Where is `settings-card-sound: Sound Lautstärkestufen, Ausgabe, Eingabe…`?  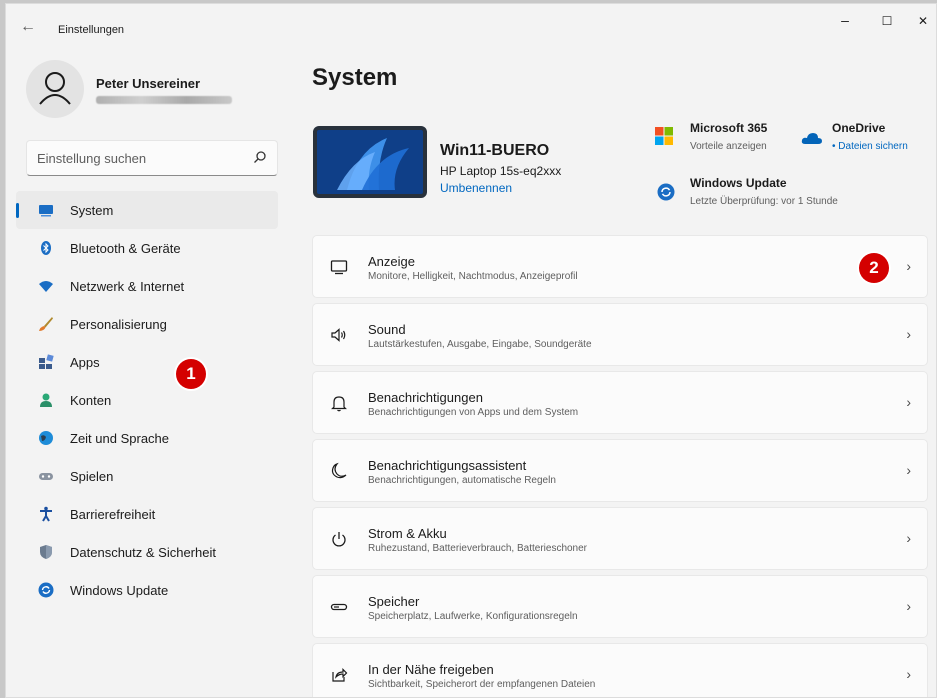
settings-card-sound: Sound Lautstärkestufen, Ausgabe, Eingabe… is located at coordinates (620, 334).